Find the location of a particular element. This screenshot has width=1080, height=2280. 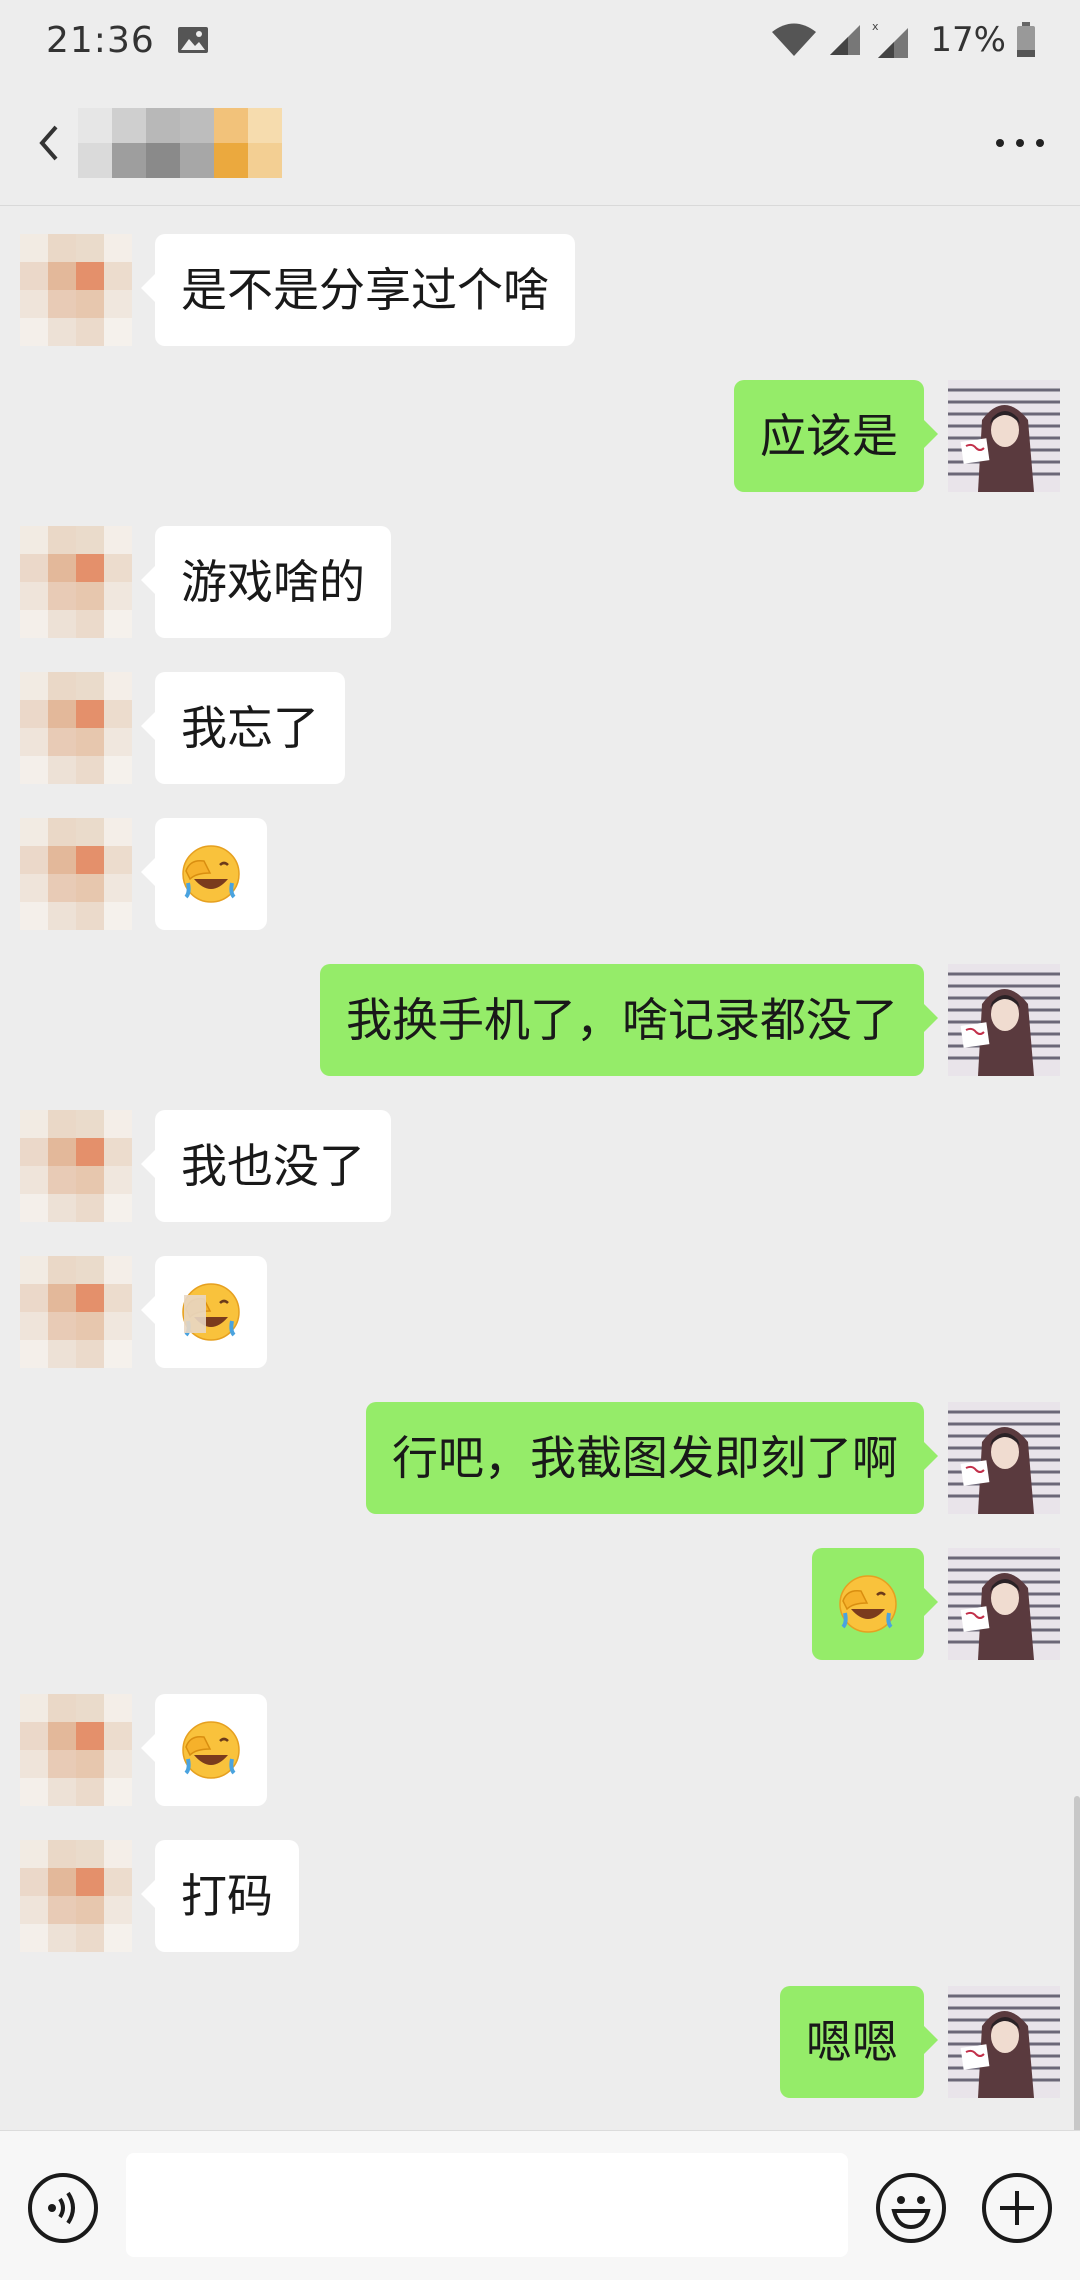

message-bubble: 是不是分享过个啥 is located at coordinates (358, 290).